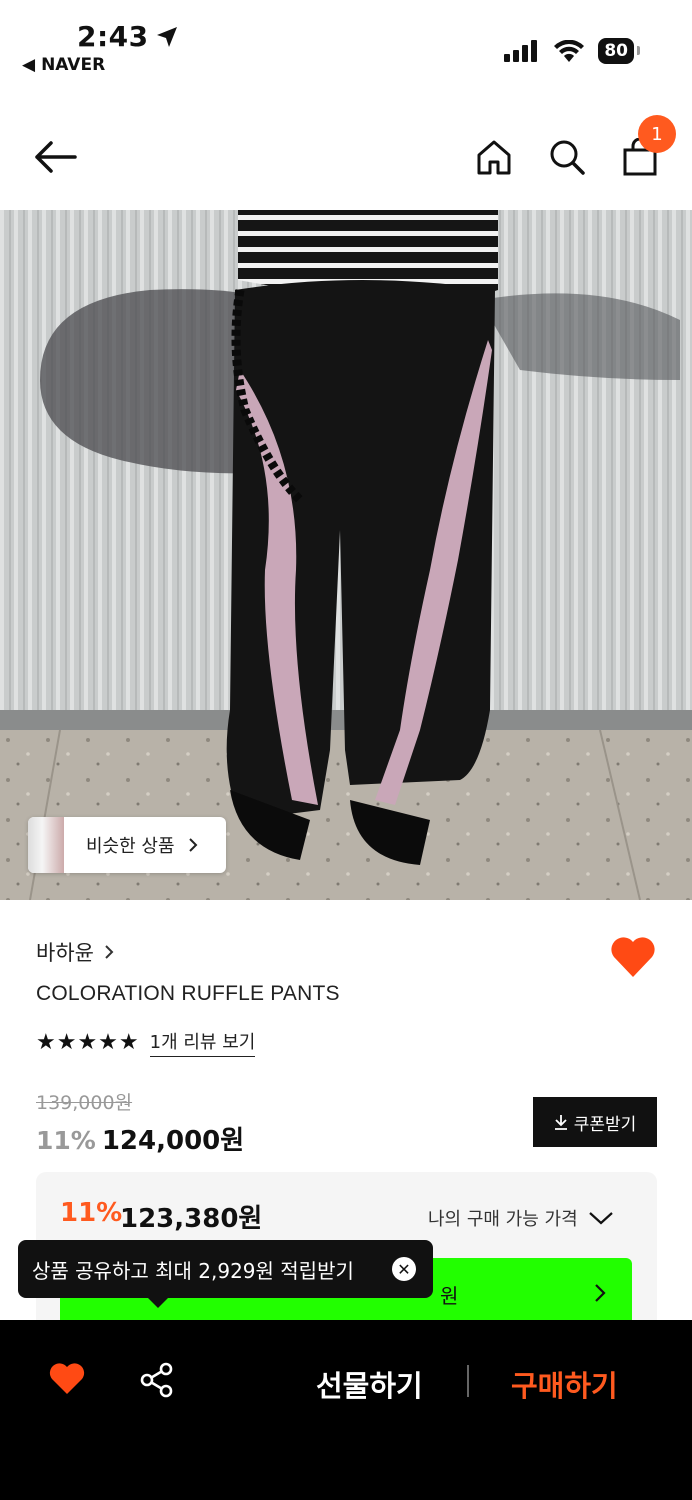 Image resolution: width=692 pixels, height=1500 pixels. What do you see at coordinates (84, 1103) in the screenshot?
I see `original-price: 139,000원` at bounding box center [84, 1103].